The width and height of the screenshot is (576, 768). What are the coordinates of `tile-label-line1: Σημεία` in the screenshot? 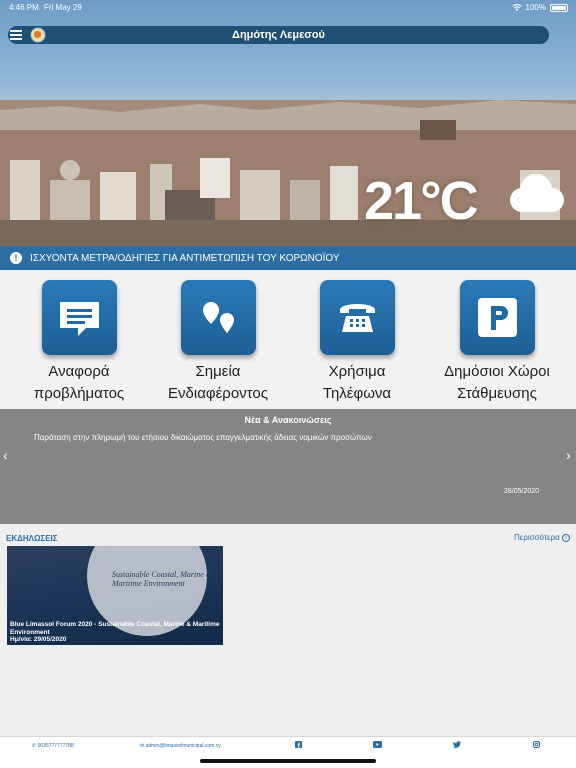 It's located at (218, 371).